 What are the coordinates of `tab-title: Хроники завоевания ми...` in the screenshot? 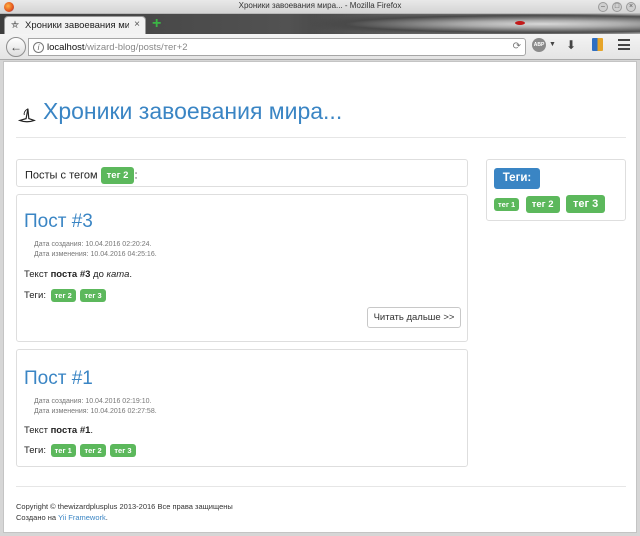 It's located at (77, 25).